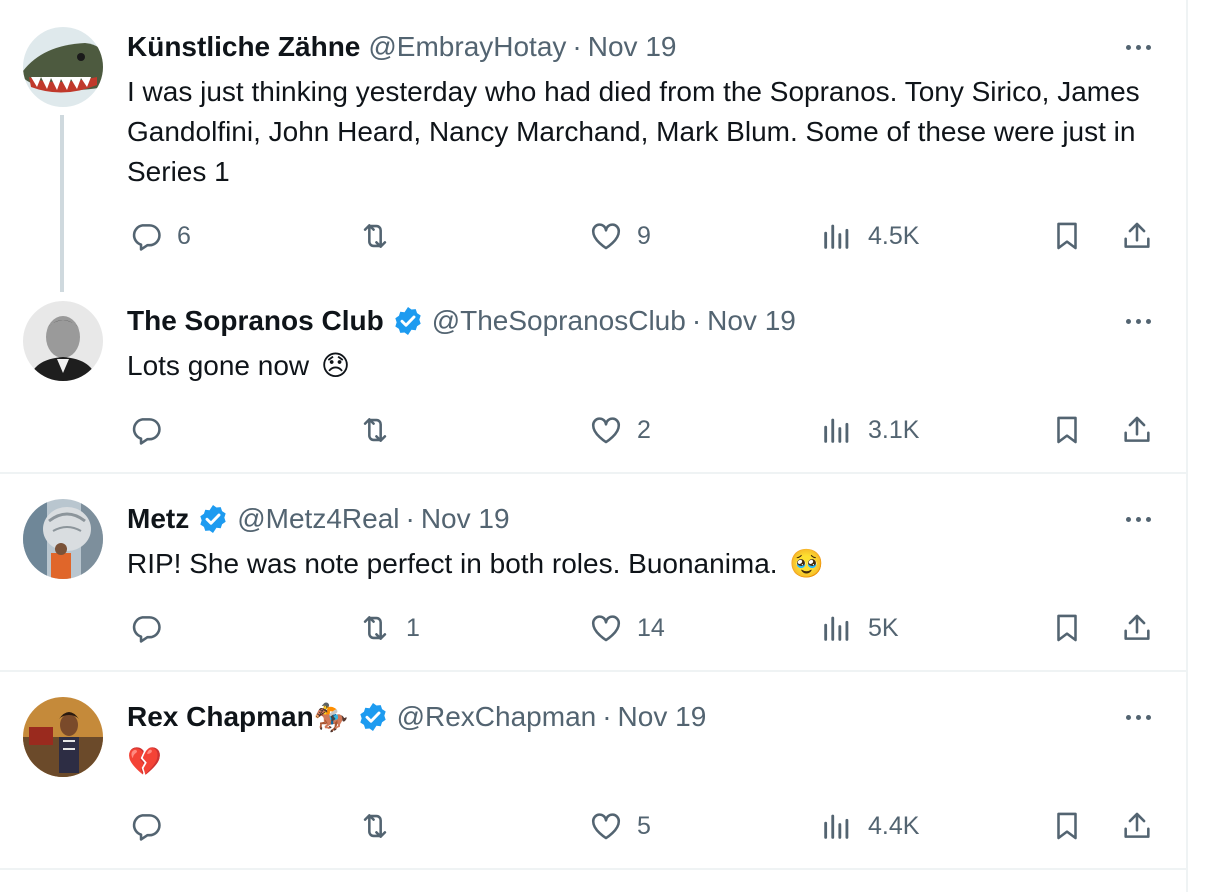 This screenshot has height=892, width=1226. What do you see at coordinates (413, 627) in the screenshot?
I see `retweet-count: 1` at bounding box center [413, 627].